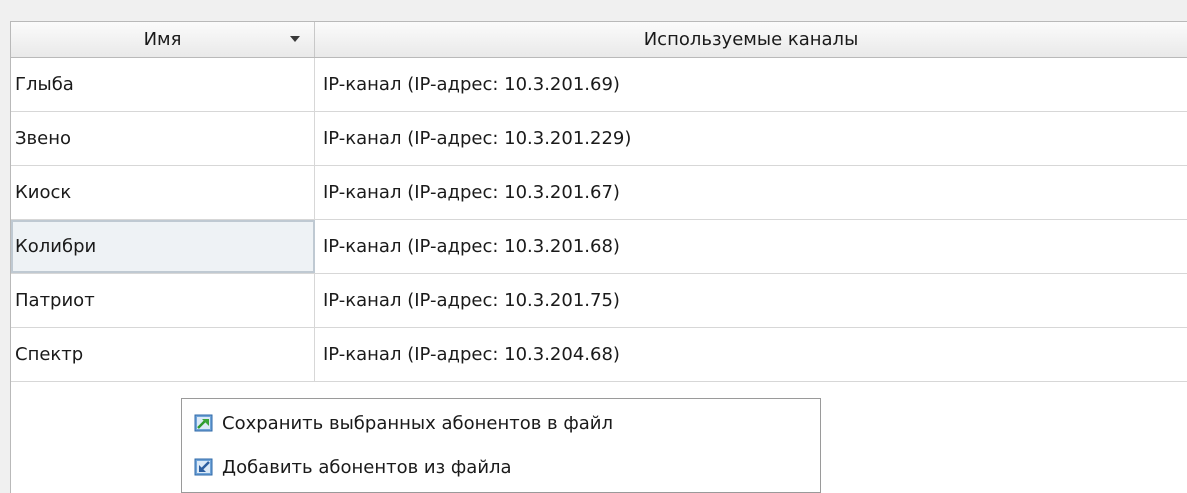 This screenshot has width=1187, height=493. Describe the element at coordinates (367, 467) in the screenshot. I see `menu-item-import-from-file-label: Добавить абонентов из файла` at that location.